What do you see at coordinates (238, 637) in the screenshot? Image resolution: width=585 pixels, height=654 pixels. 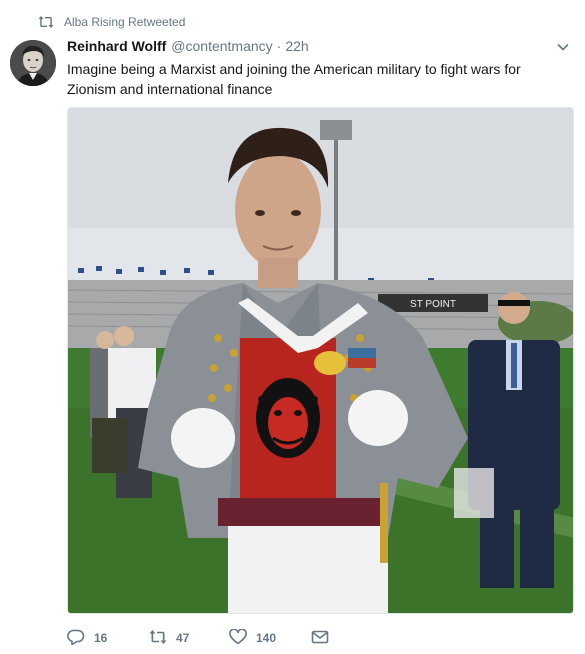 I see `heart-icon` at bounding box center [238, 637].